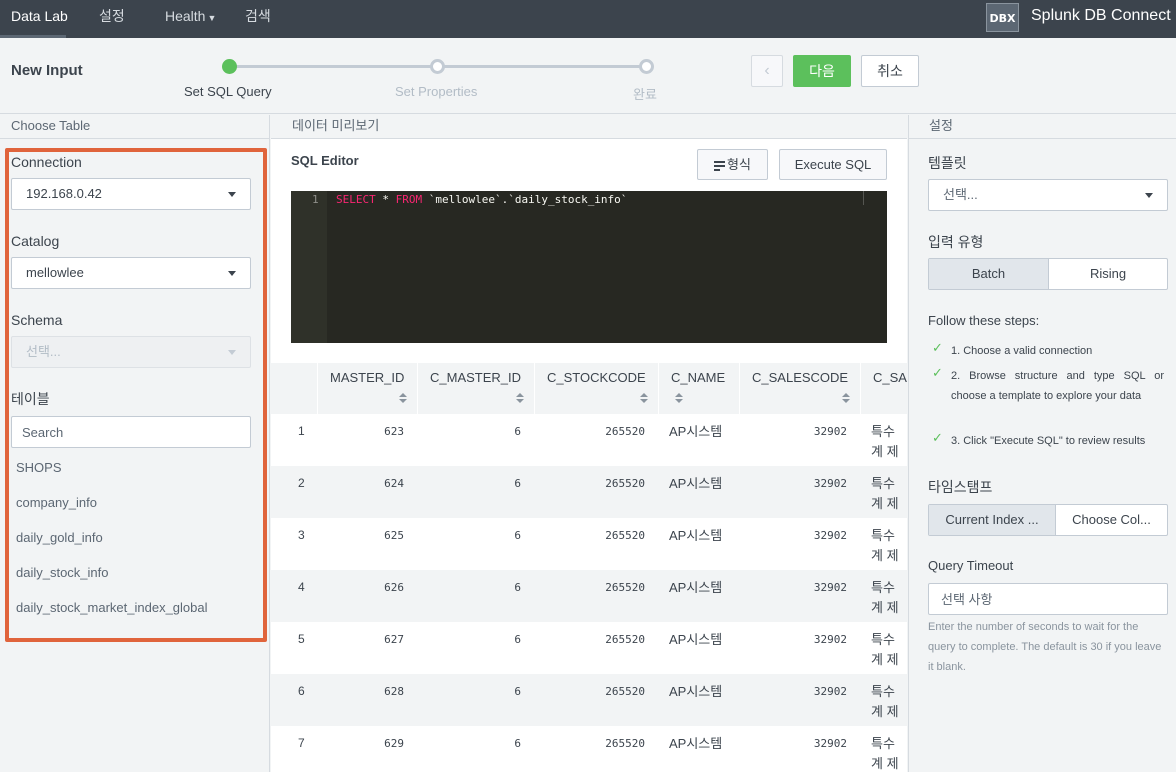 The image size is (1176, 772). Describe the element at coordinates (325, 160) in the screenshot. I see `sql-editor-title: SQL Editor` at that location.